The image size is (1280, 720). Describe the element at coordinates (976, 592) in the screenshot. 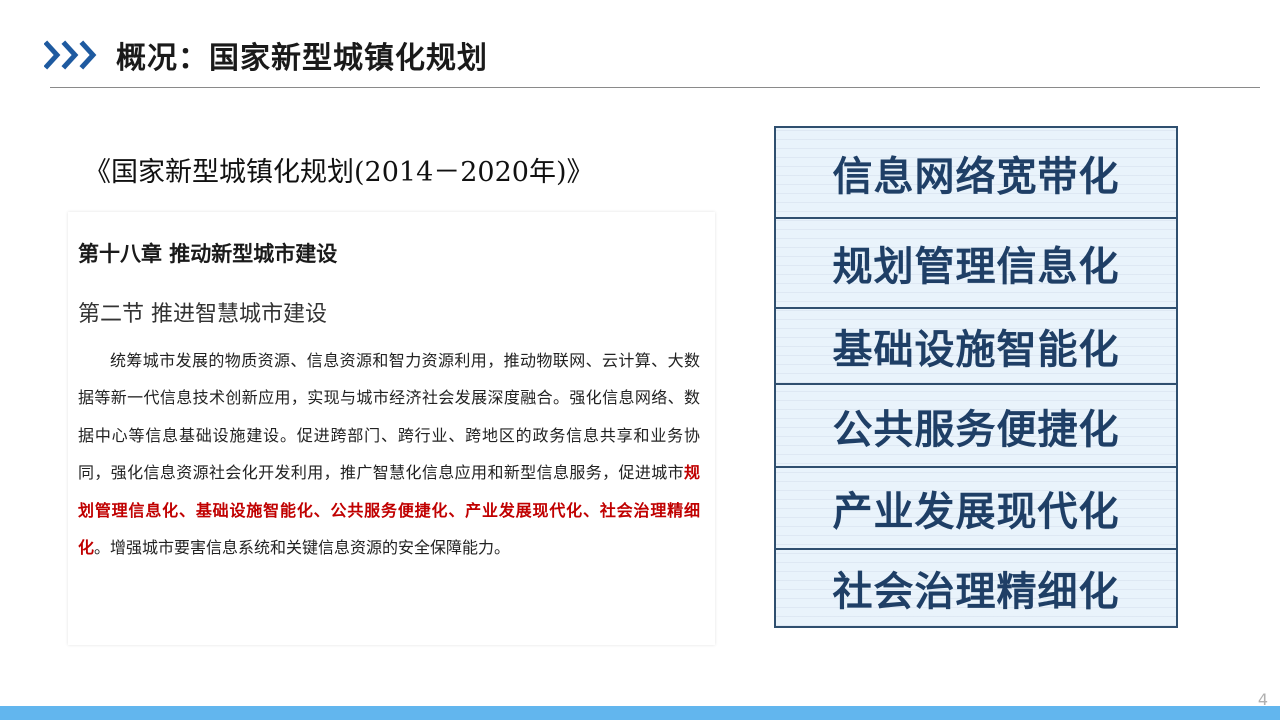

I see `goal-box-governance: 社会治理精细化` at that location.